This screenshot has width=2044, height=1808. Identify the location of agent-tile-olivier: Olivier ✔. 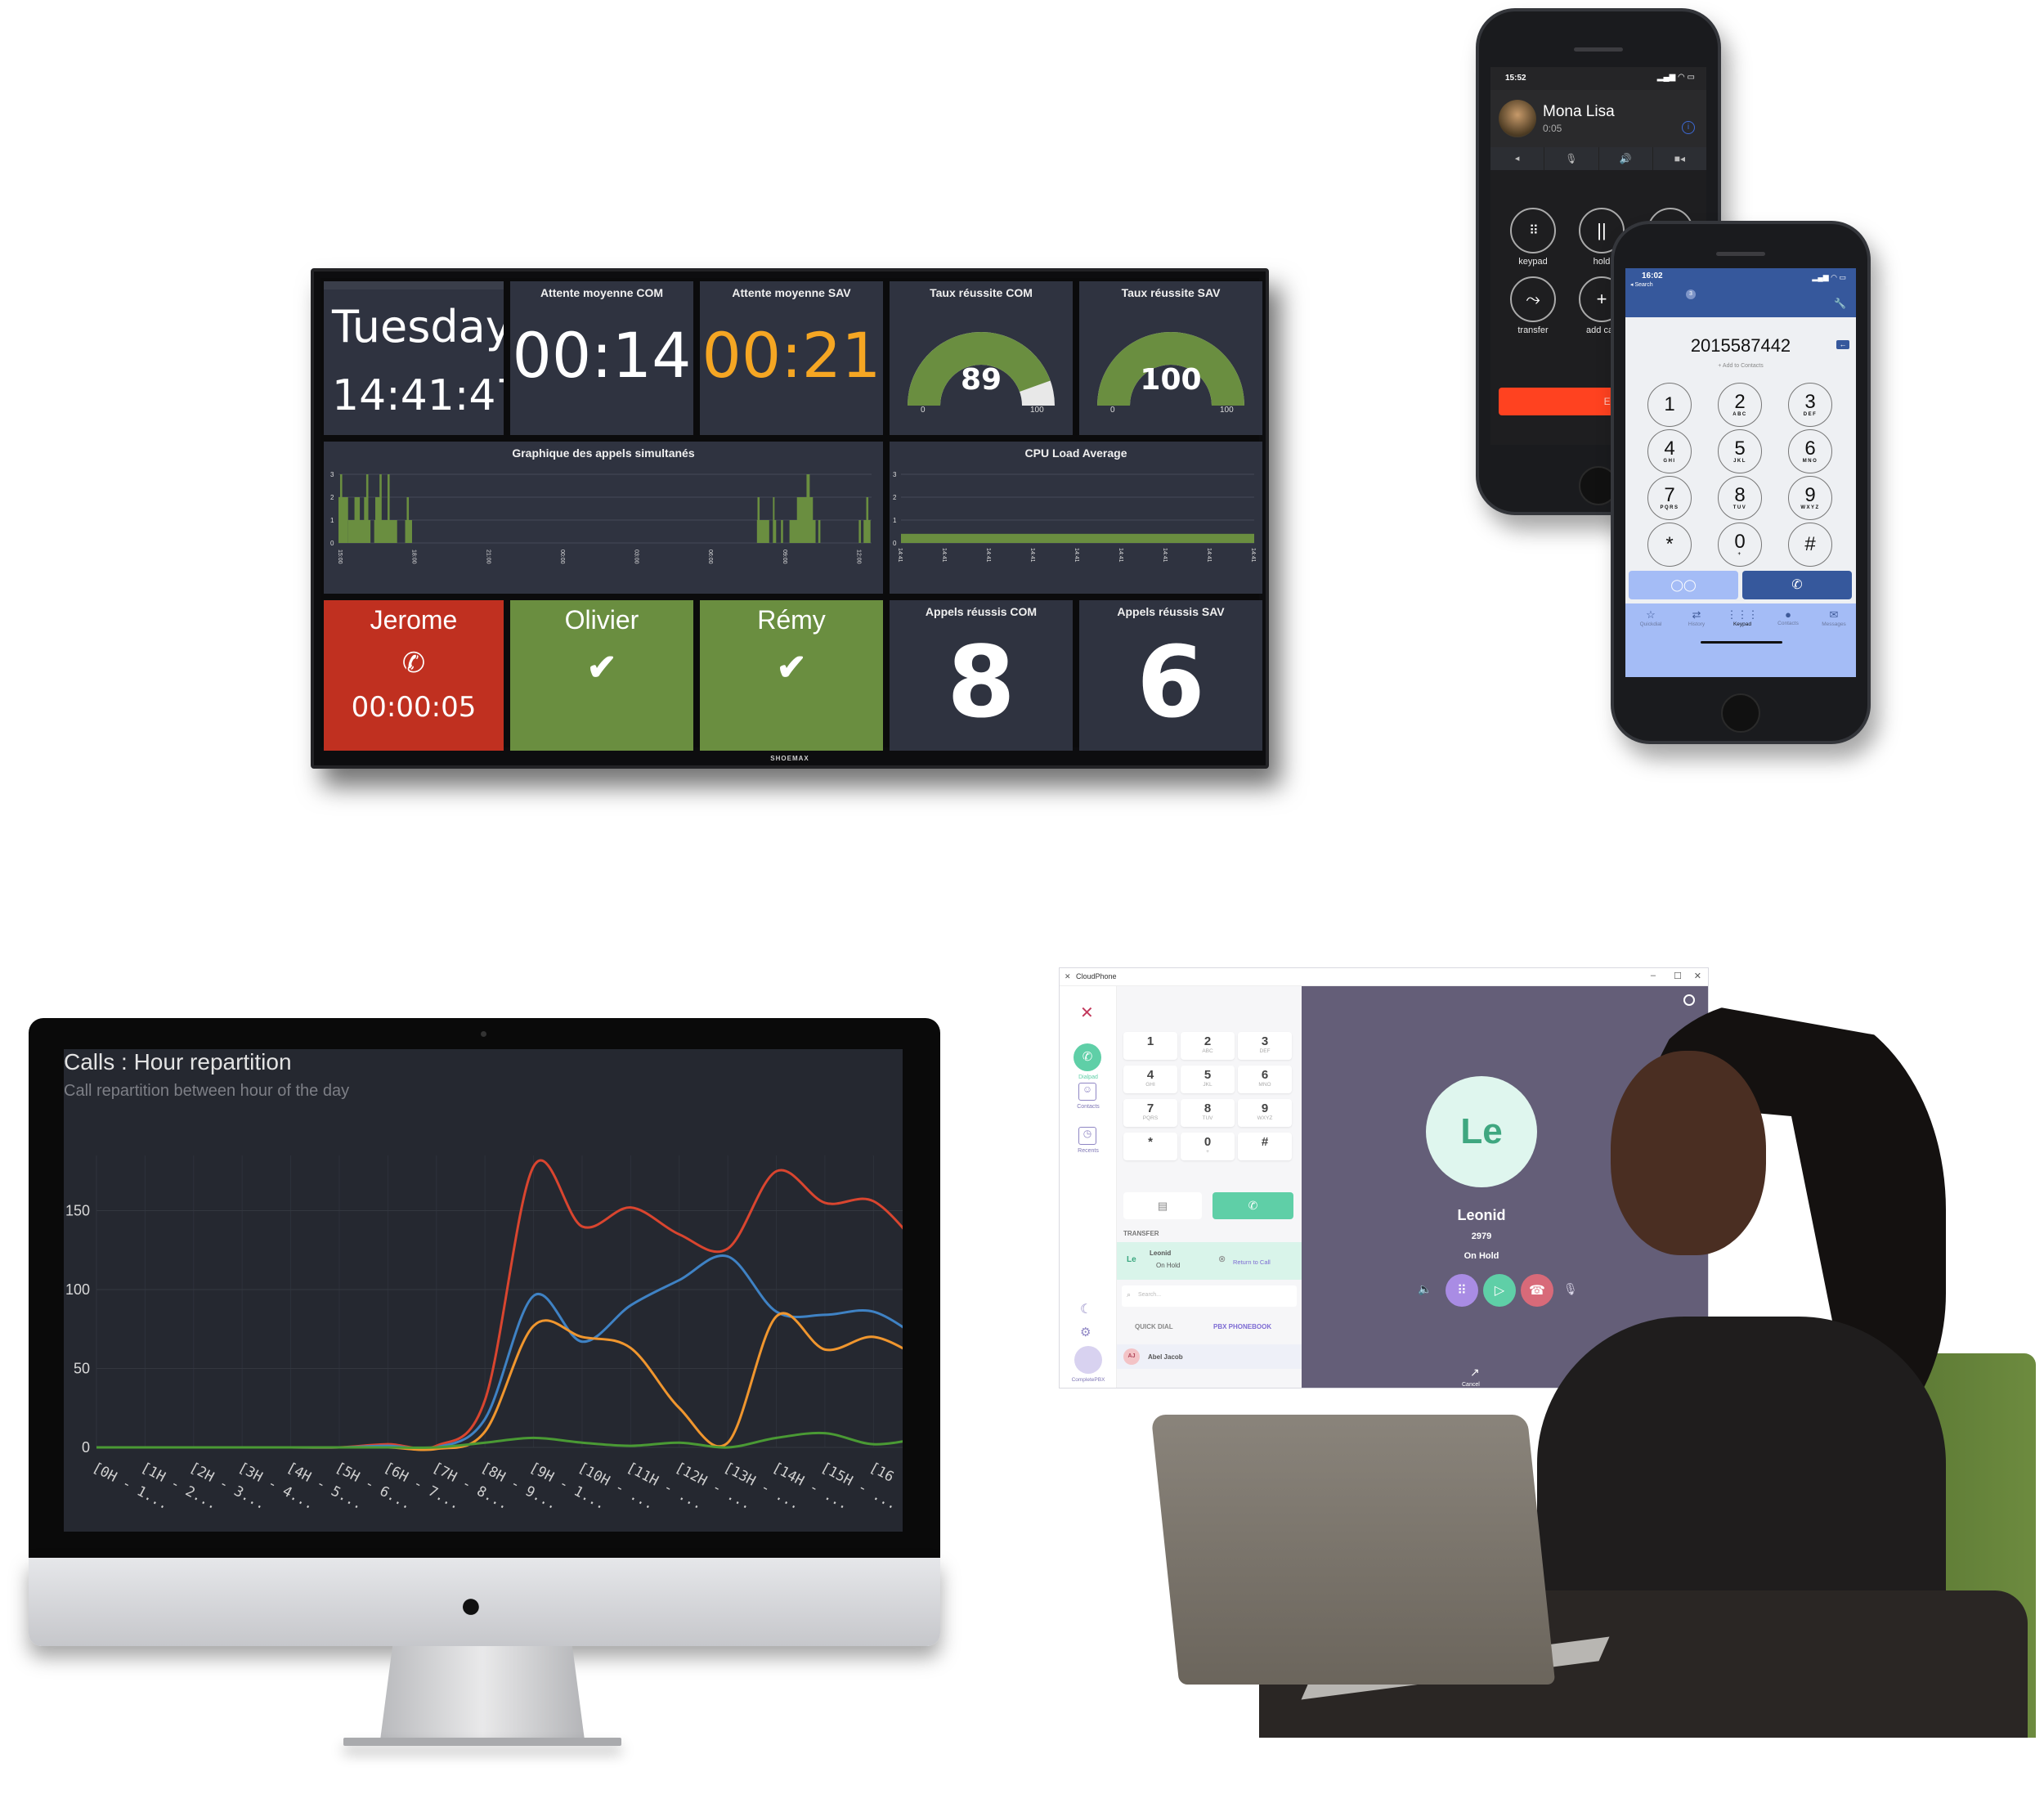
(602, 676).